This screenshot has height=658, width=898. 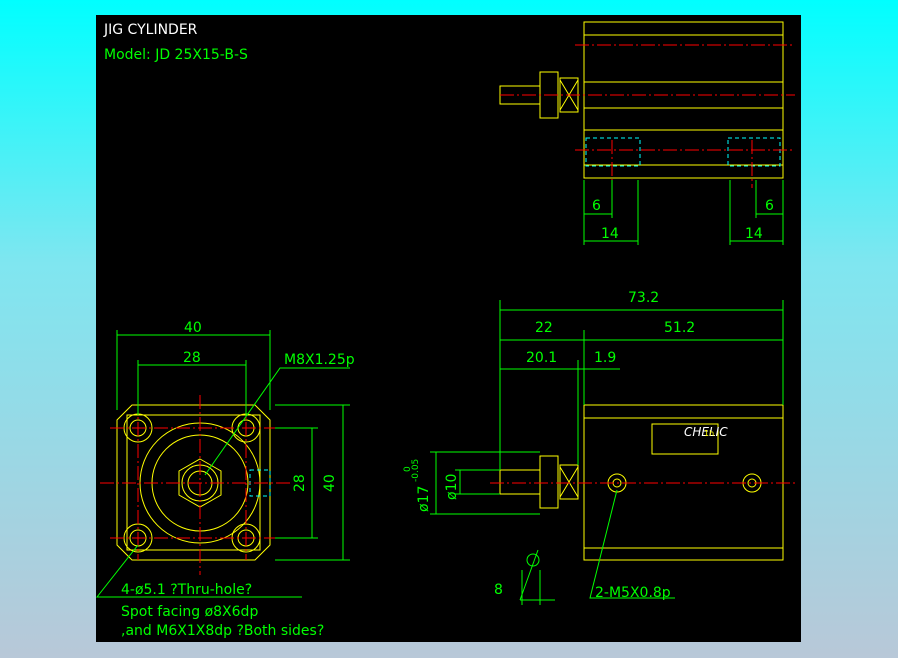 What do you see at coordinates (633, 593) in the screenshot?
I see `port-callout: 2-M5X0.8p` at bounding box center [633, 593].